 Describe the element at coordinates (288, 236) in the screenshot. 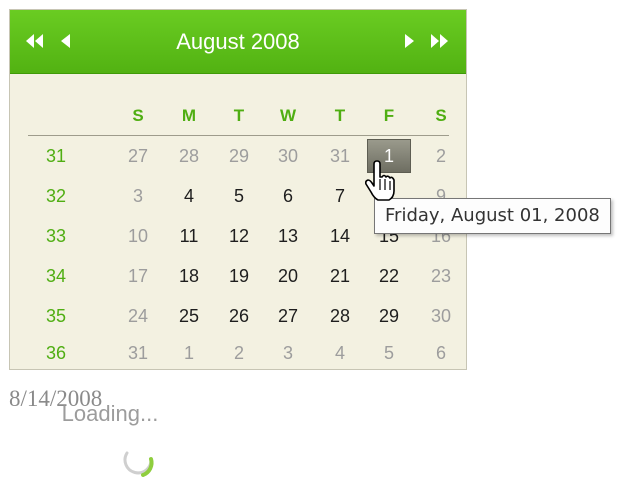

I see `day-cell: 13` at that location.